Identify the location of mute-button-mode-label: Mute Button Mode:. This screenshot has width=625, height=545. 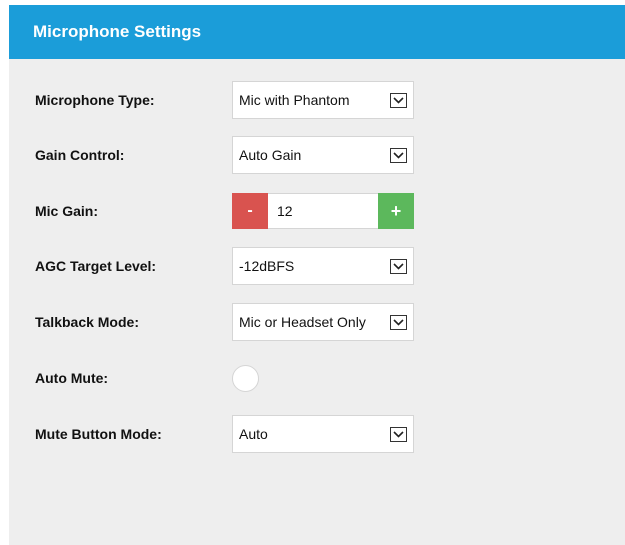
(98, 434).